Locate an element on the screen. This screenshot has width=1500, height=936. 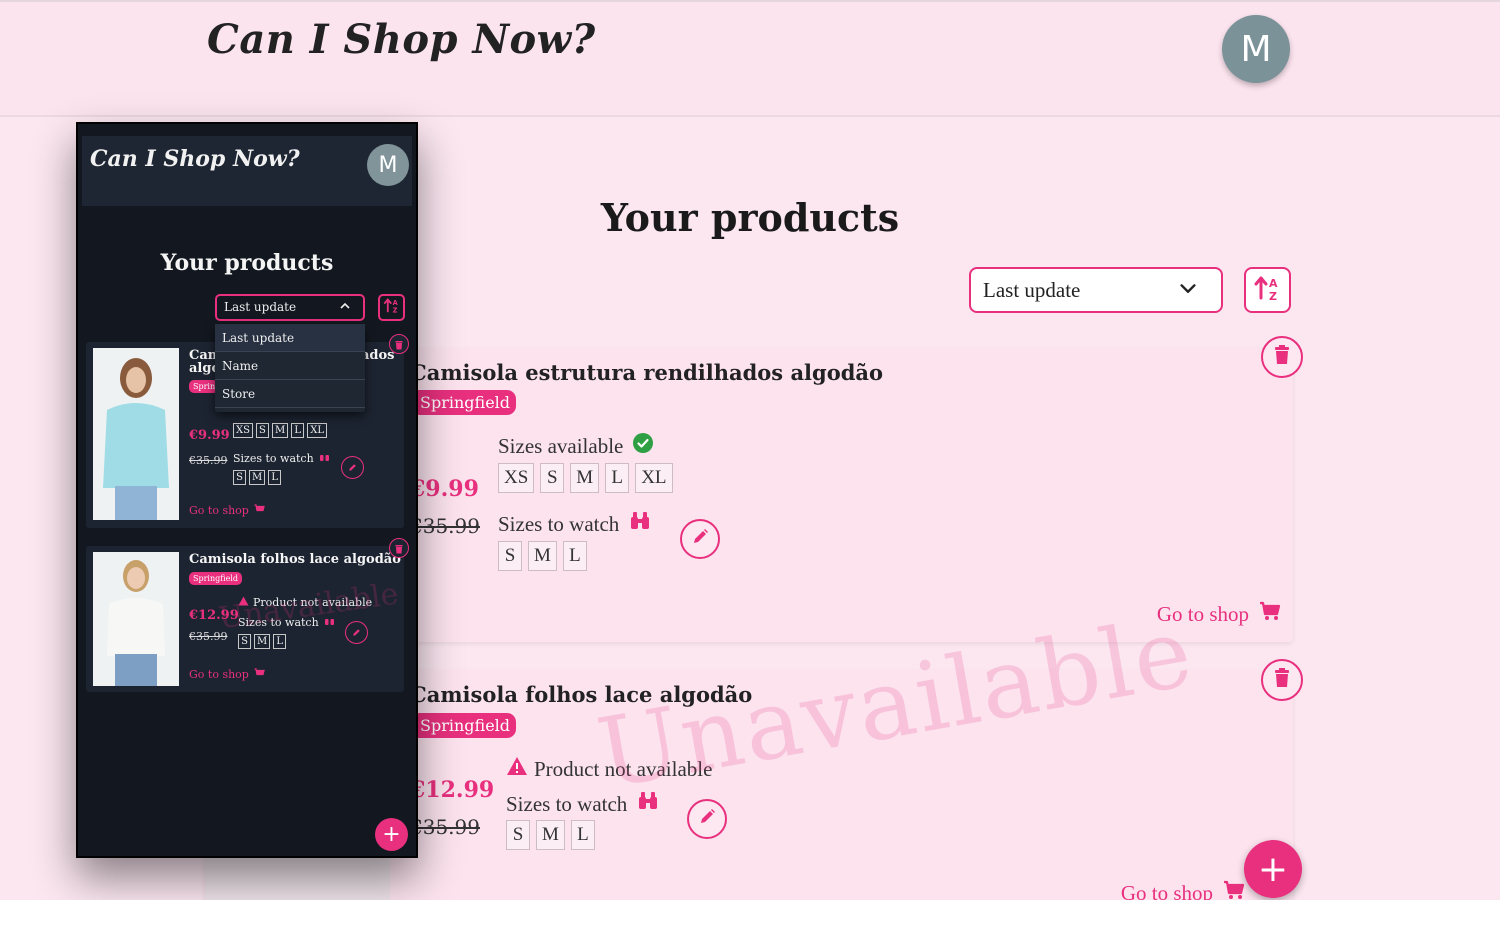
size-chip: XS is located at coordinates (243, 430).